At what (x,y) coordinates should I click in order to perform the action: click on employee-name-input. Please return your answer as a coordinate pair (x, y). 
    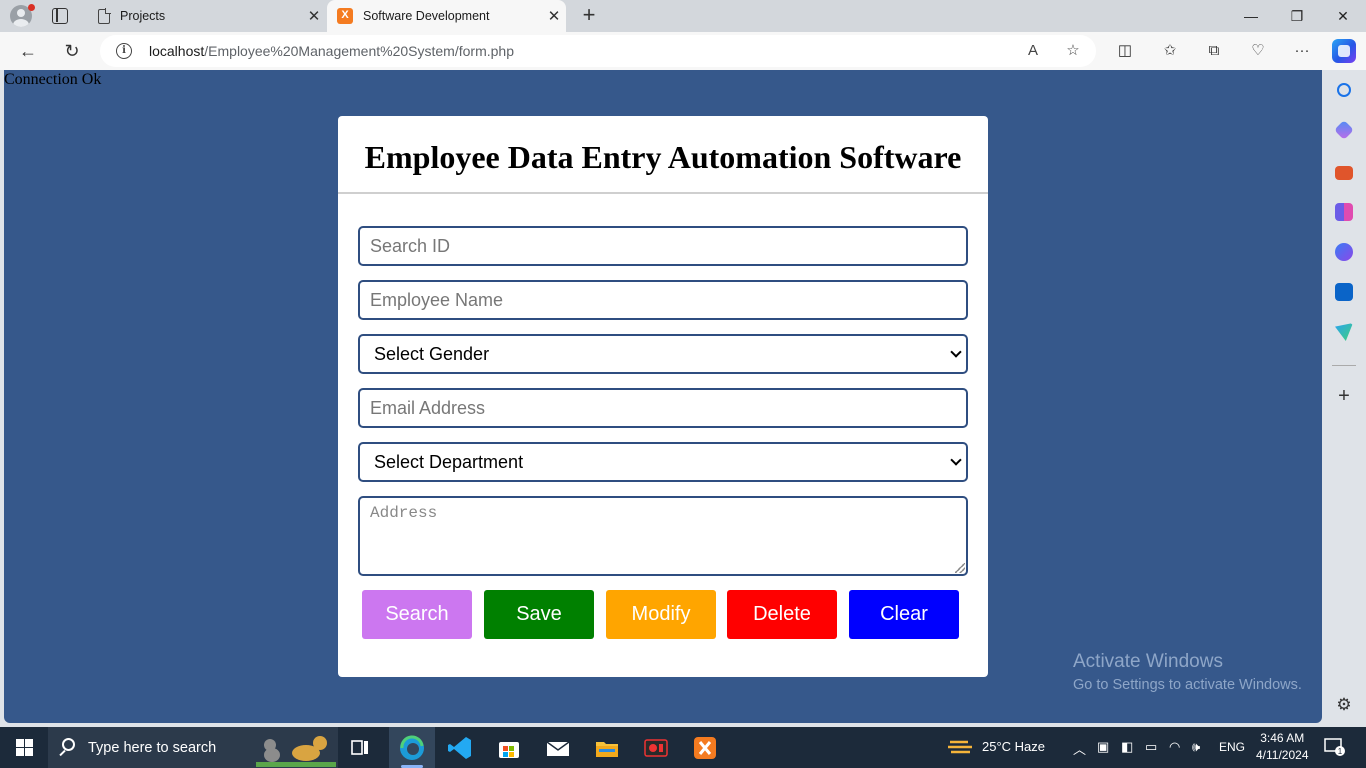
    Looking at the image, I should click on (663, 300).